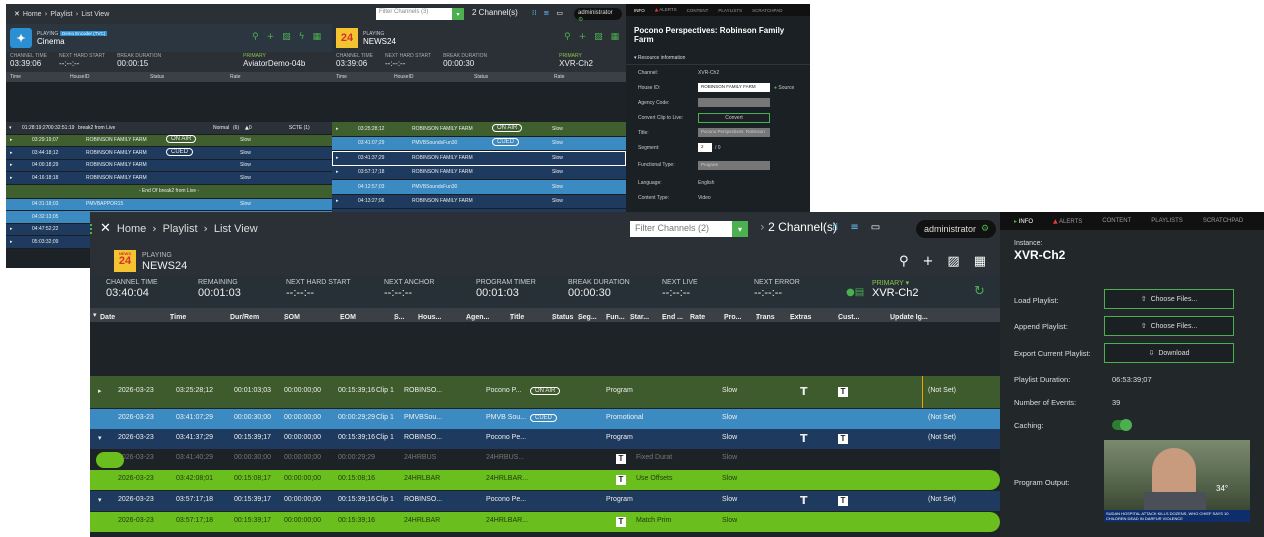 The height and width of the screenshot is (537, 1264). Describe the element at coordinates (581, 19) in the screenshot. I see `gear-icon: ⚙` at that location.